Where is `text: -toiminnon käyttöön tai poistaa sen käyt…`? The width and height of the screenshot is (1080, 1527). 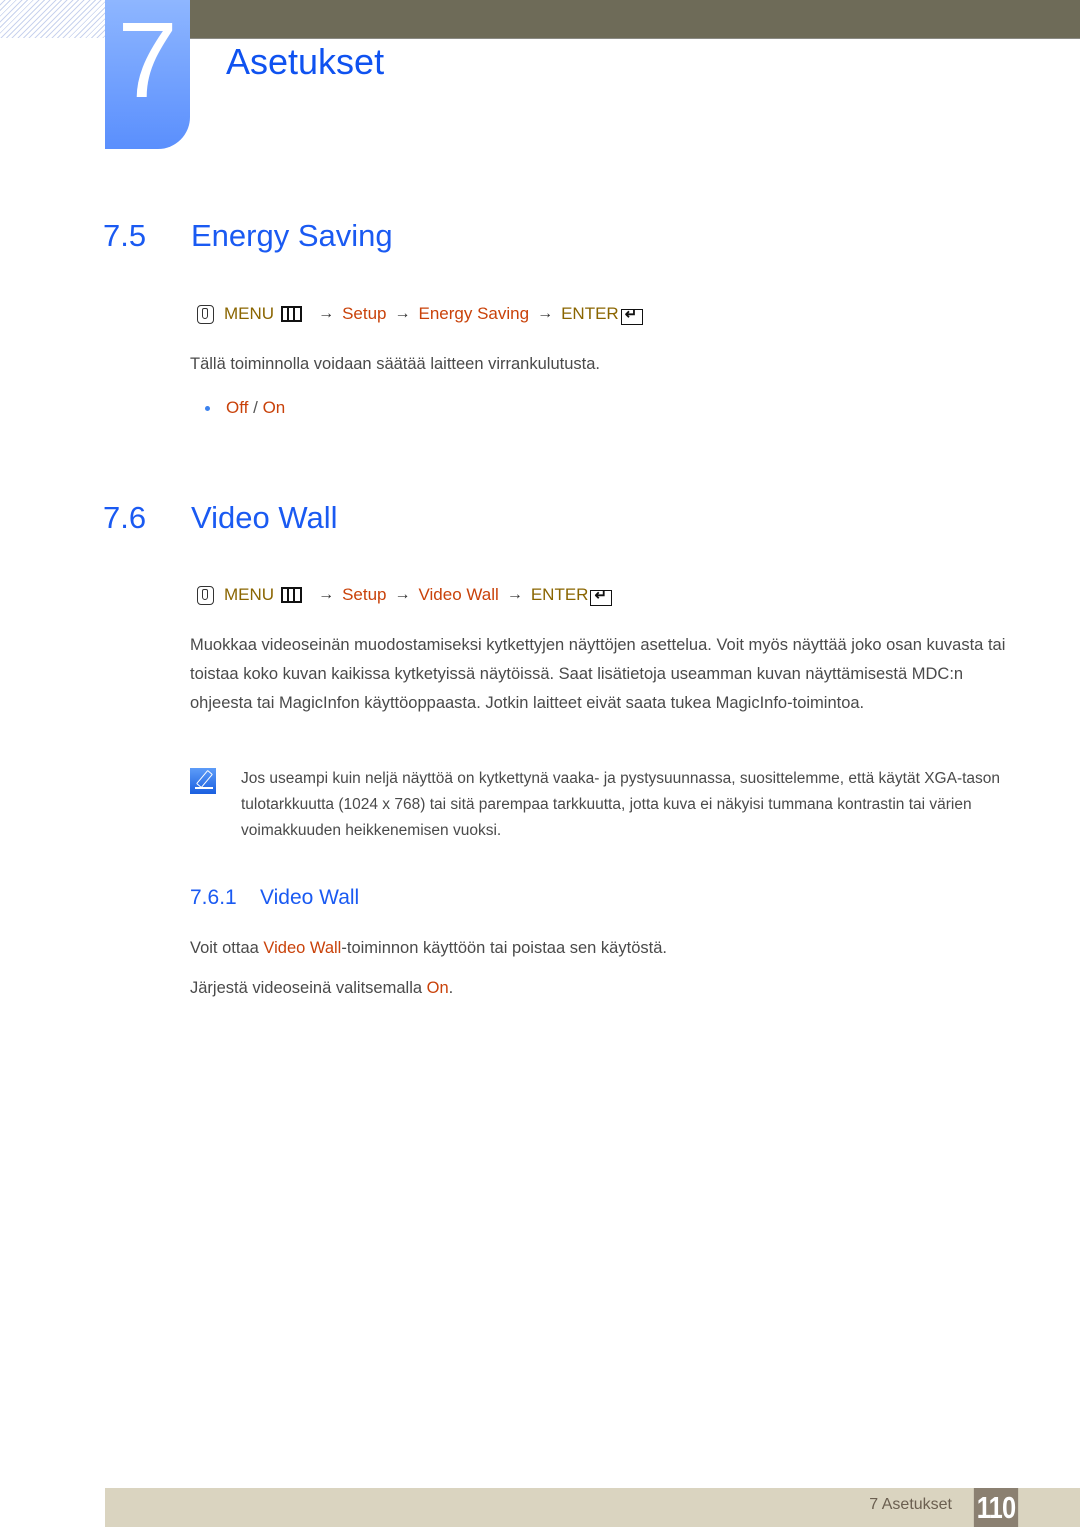 text: -toiminnon käyttöön tai poistaa sen käyt… is located at coordinates (504, 948).